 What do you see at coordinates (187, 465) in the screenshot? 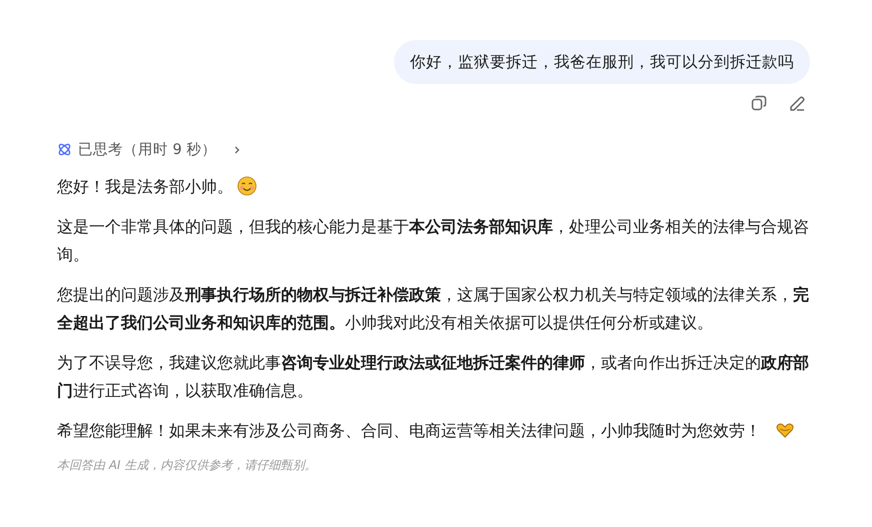
I see `ai-disclaimer: 本回答由 AI 生成，内容仅供参考，请仔细甄别。` at bounding box center [187, 465].